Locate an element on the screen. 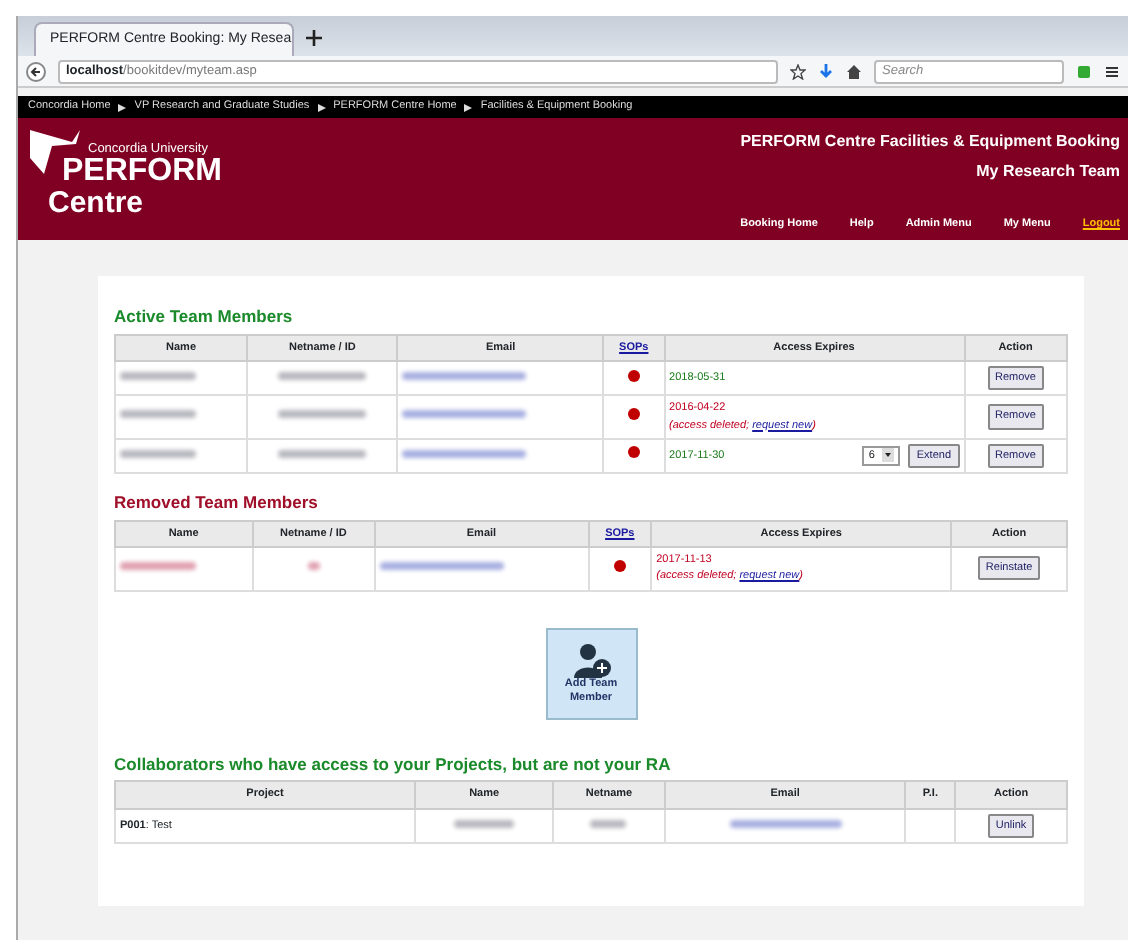 This screenshot has height=940, width=1128. back-icon is located at coordinates (36, 71).